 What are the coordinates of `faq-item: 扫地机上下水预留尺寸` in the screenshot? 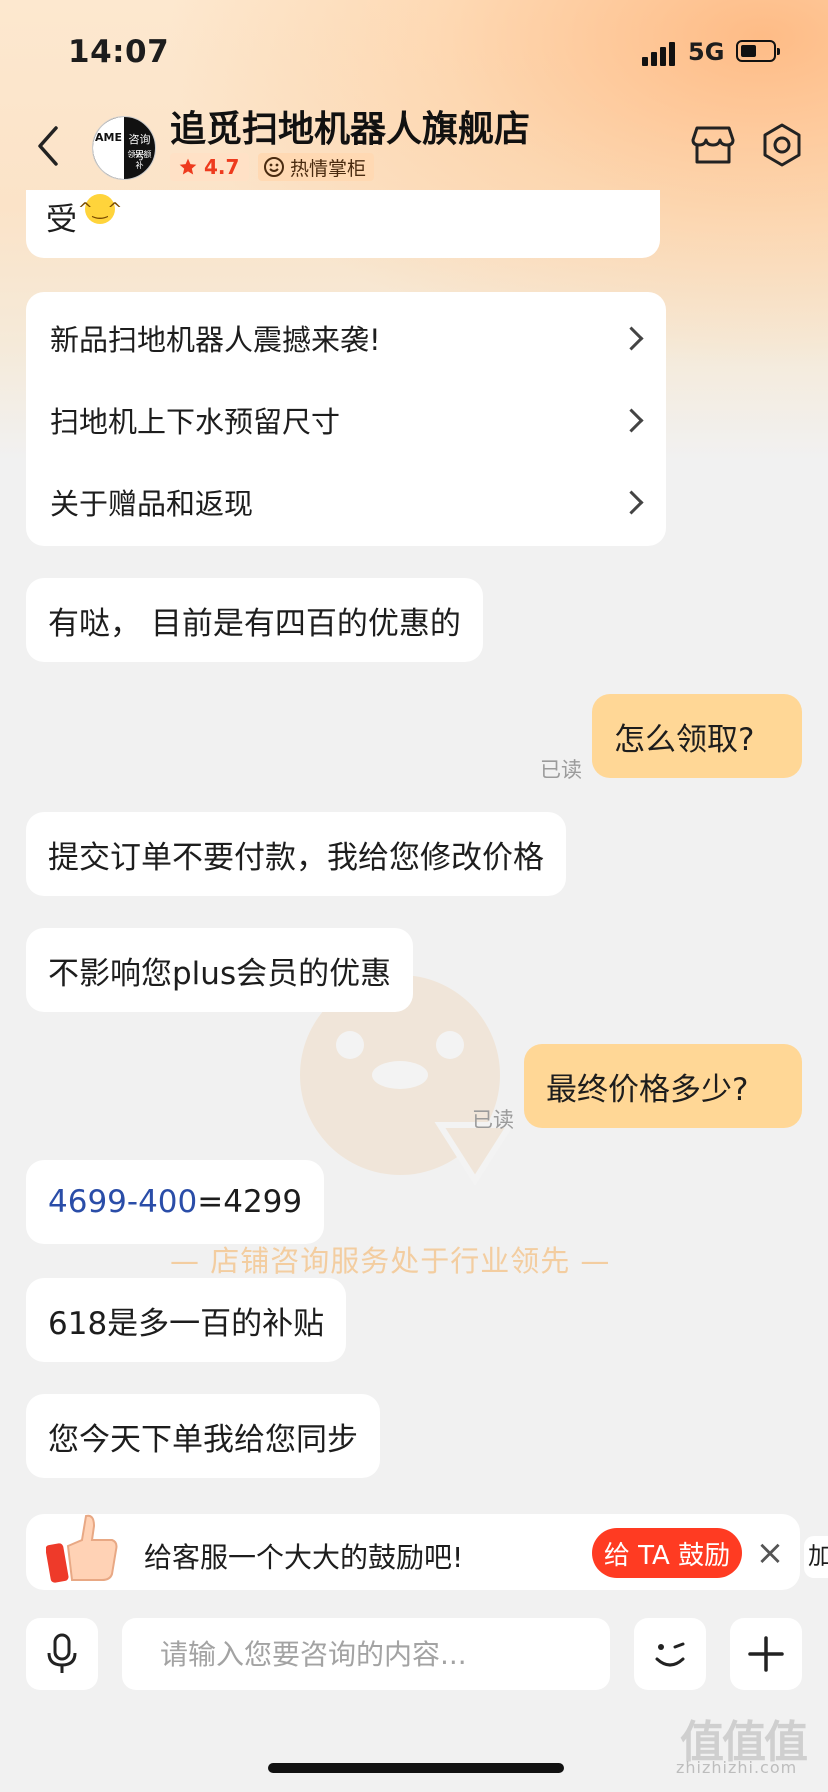 It's located at (348, 420).